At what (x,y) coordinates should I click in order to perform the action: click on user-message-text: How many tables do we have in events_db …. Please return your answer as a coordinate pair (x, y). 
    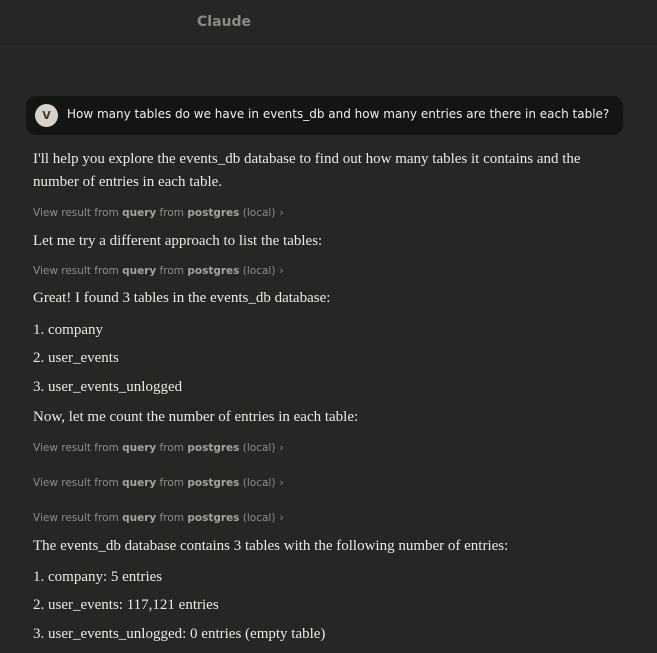
    Looking at the image, I should click on (338, 114).